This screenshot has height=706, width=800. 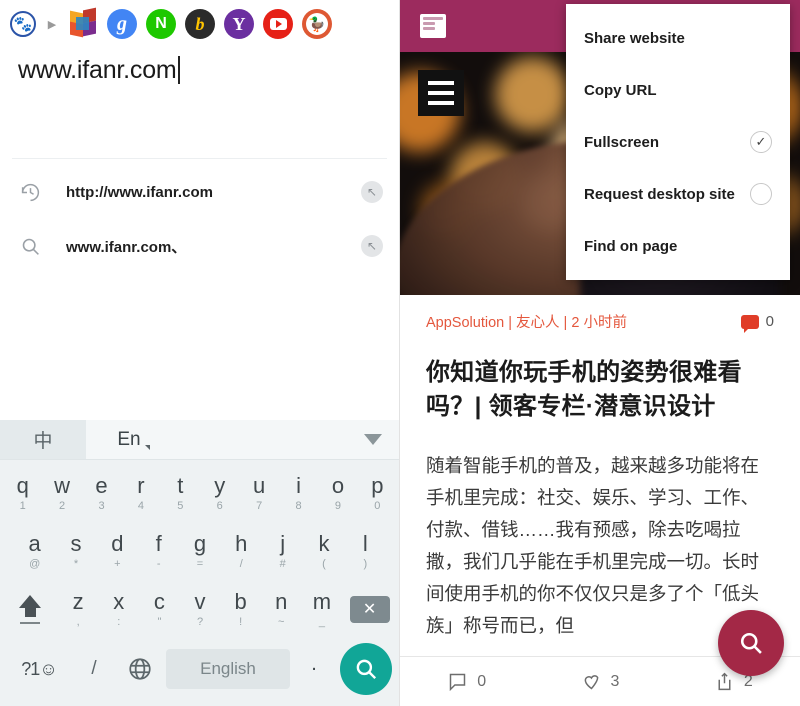 What do you see at coordinates (30, 609) in the screenshot?
I see `shift-key` at bounding box center [30, 609].